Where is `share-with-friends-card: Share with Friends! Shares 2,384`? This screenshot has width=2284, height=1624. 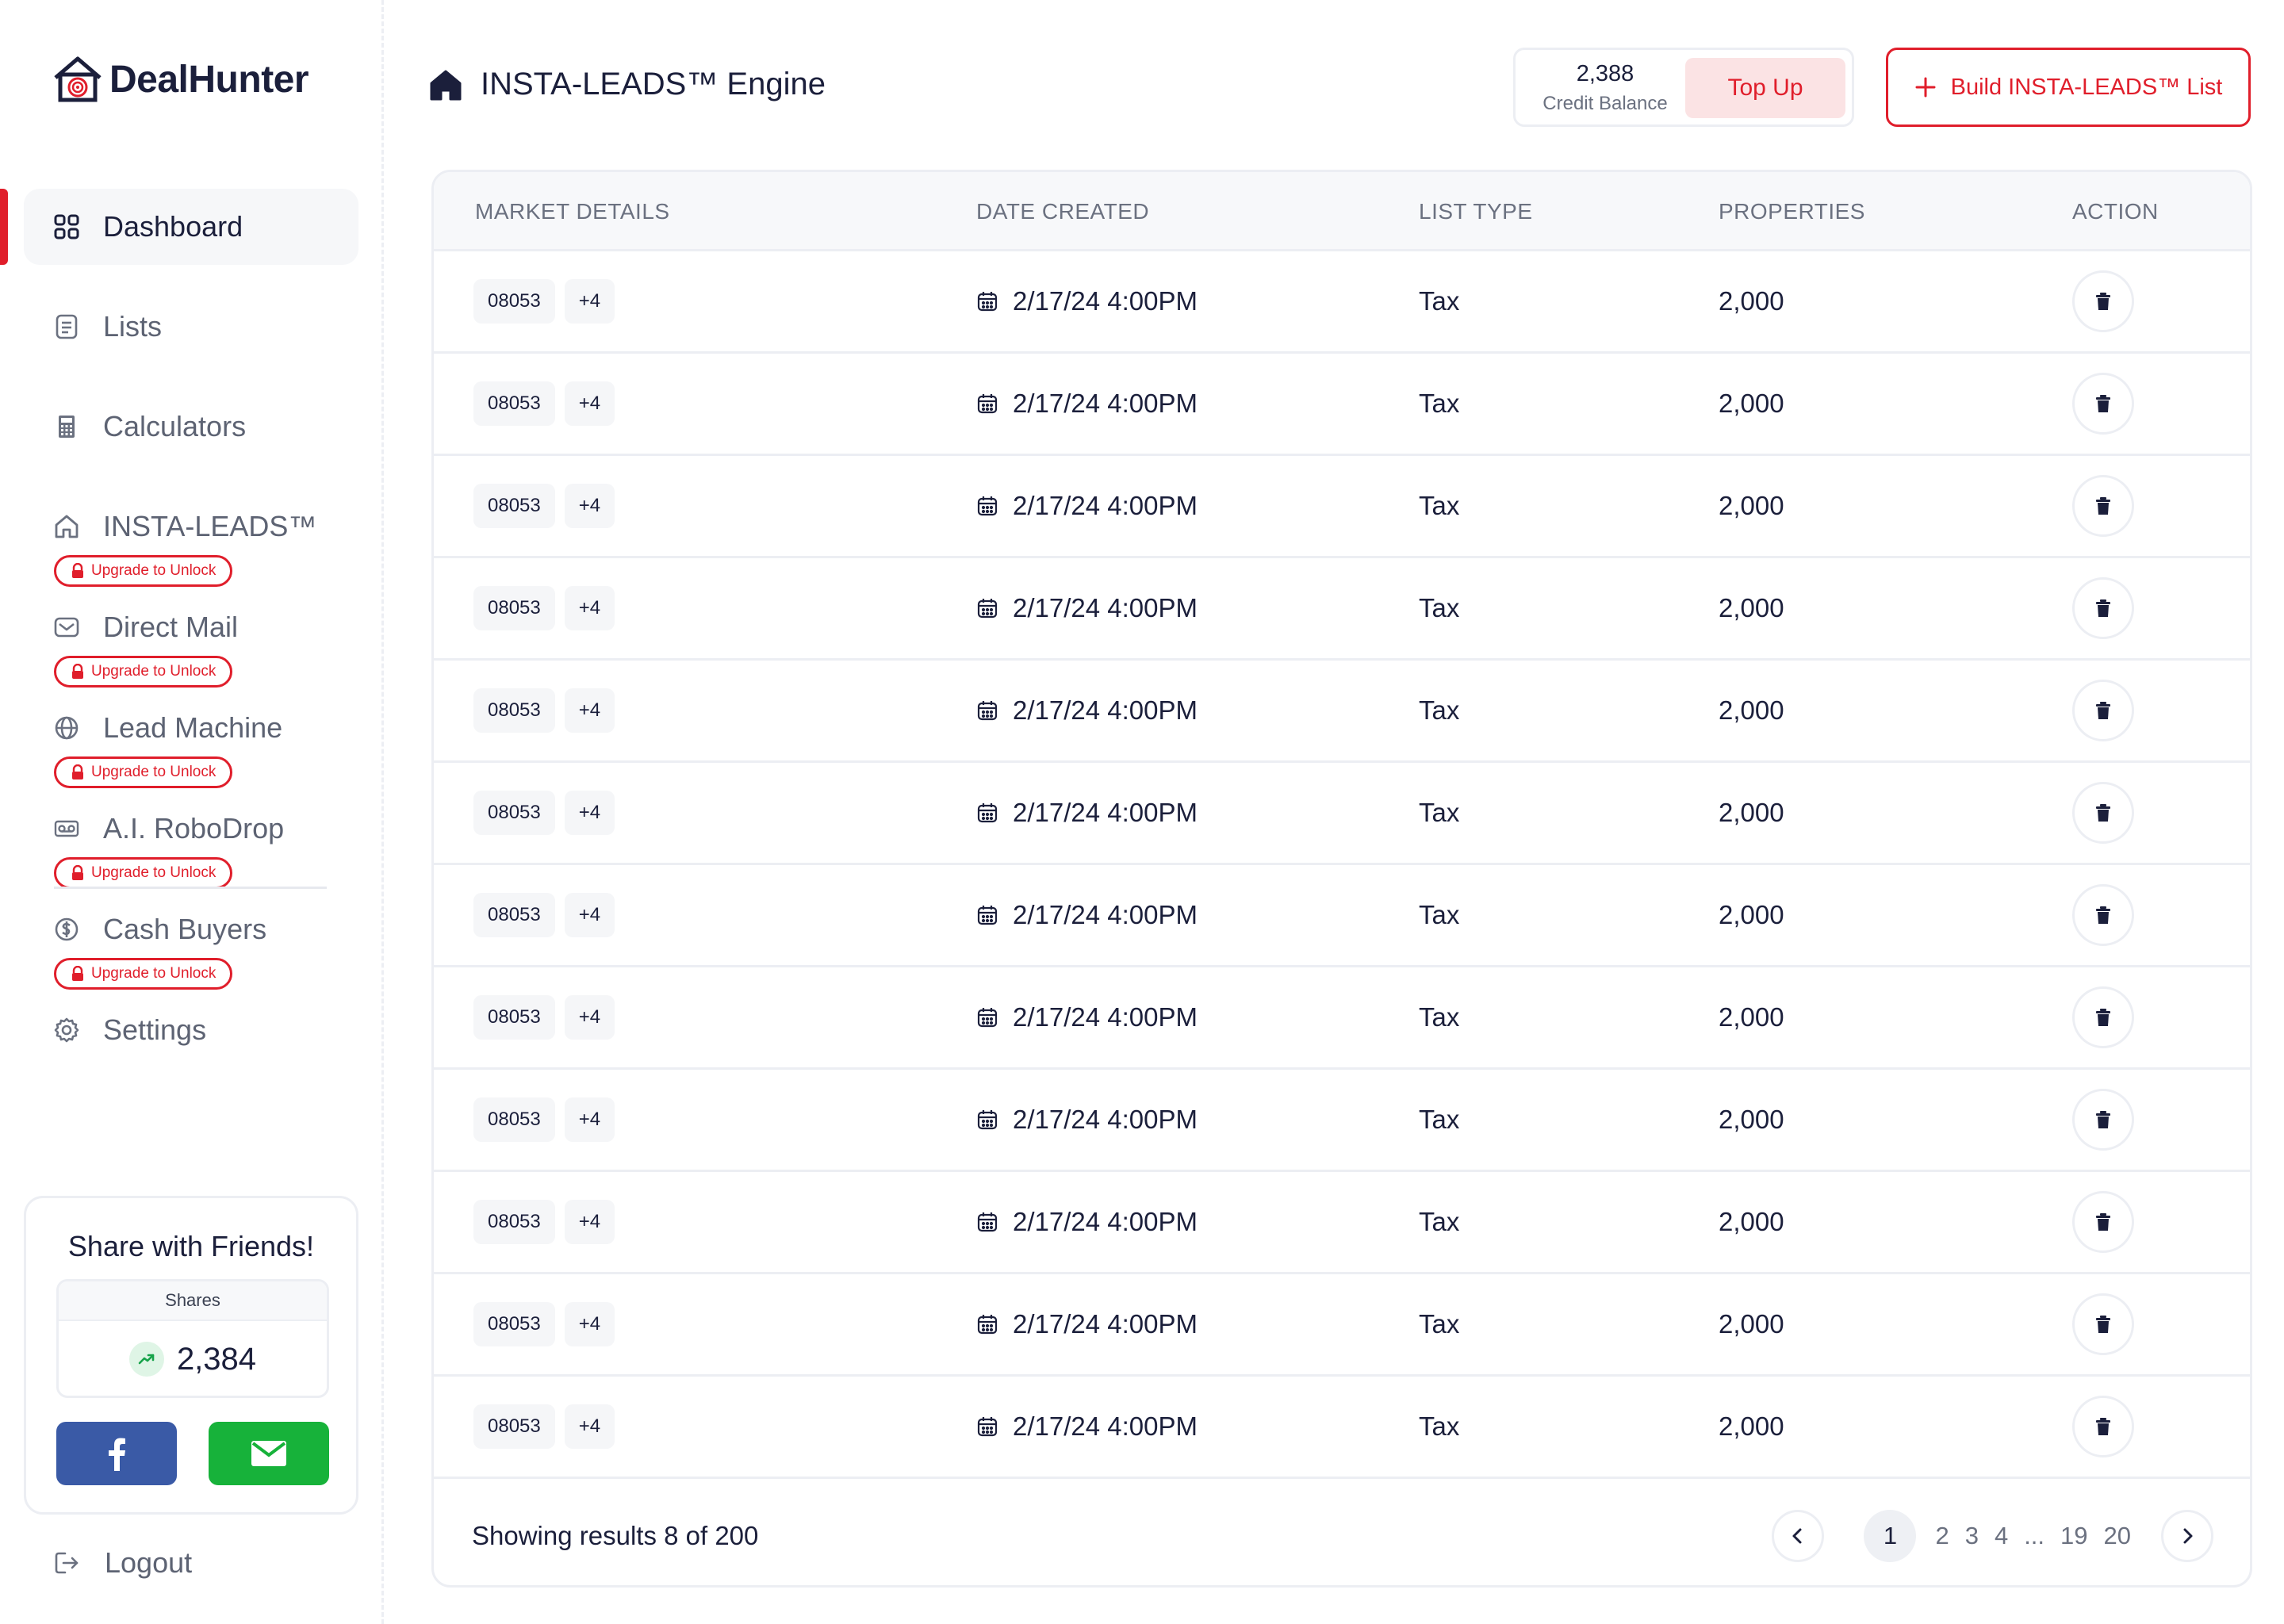
share-with-friends-card: Share with Friends! Shares 2,384 is located at coordinates (191, 1355).